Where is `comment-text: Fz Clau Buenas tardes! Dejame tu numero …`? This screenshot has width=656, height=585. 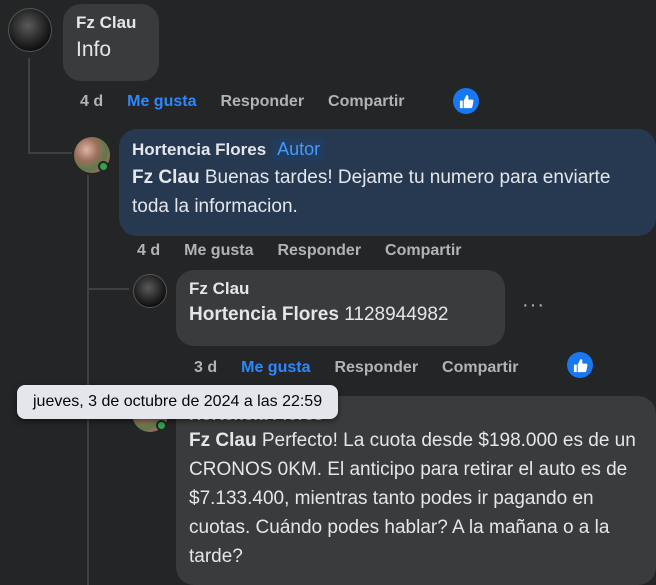 comment-text: Fz Clau Buenas tardes! Dejame tu numero … is located at coordinates (387, 192).